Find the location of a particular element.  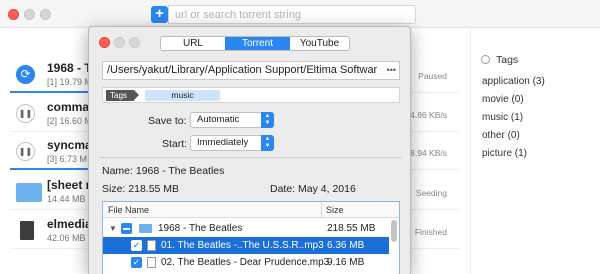

divider is located at coordinates (250, 157).